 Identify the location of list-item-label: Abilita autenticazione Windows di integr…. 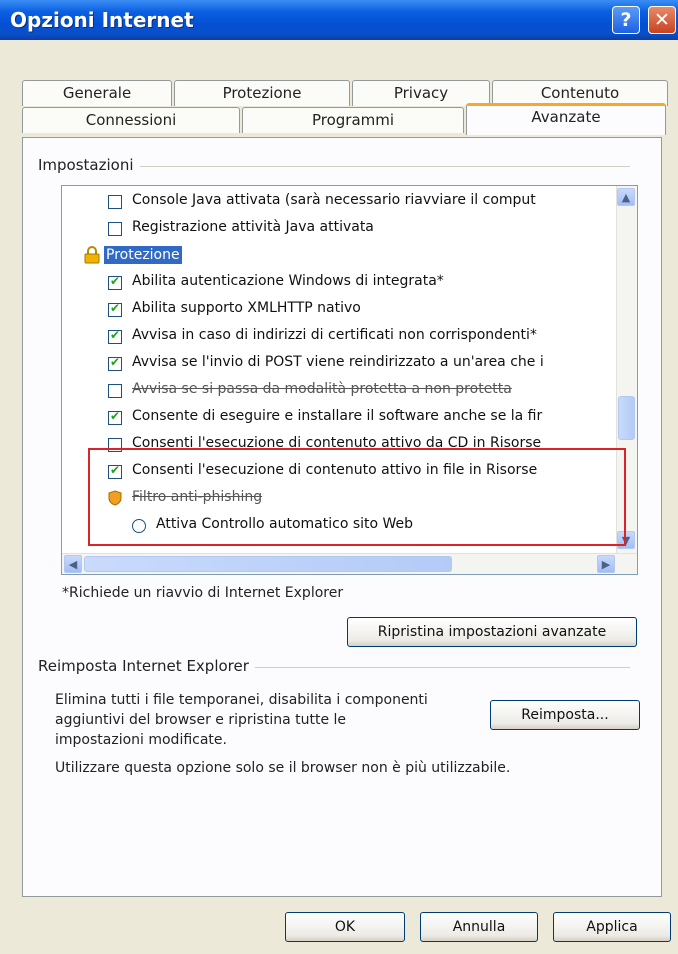
(288, 281).